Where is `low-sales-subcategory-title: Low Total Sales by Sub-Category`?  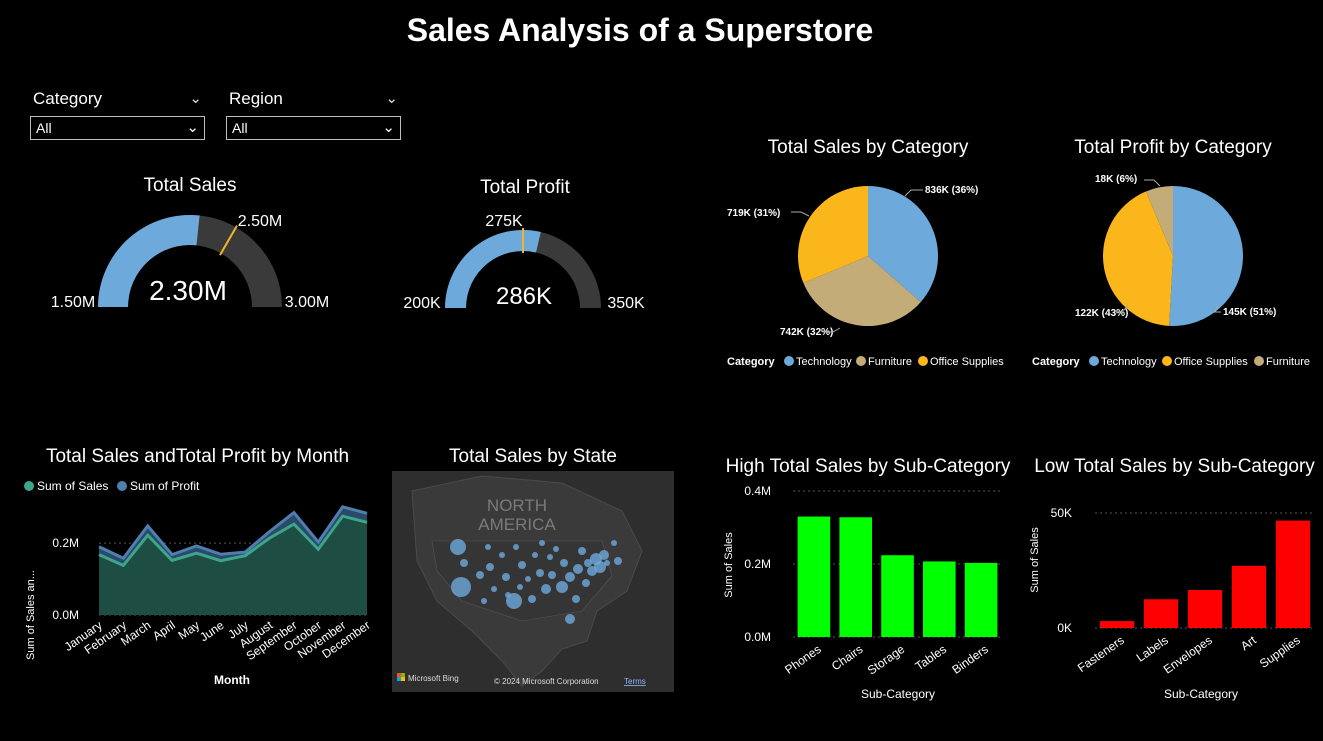
low-sales-subcategory-title: Low Total Sales by Sub-Category is located at coordinates (1174, 466).